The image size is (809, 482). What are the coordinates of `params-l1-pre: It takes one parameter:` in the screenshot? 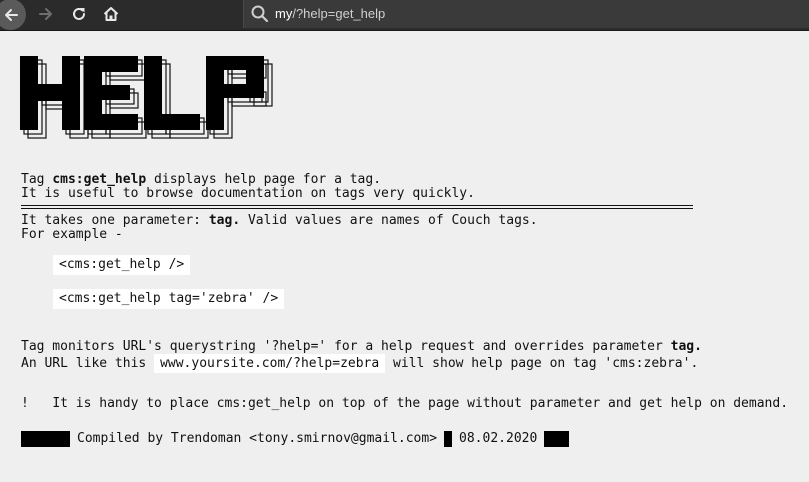 It's located at (115, 220).